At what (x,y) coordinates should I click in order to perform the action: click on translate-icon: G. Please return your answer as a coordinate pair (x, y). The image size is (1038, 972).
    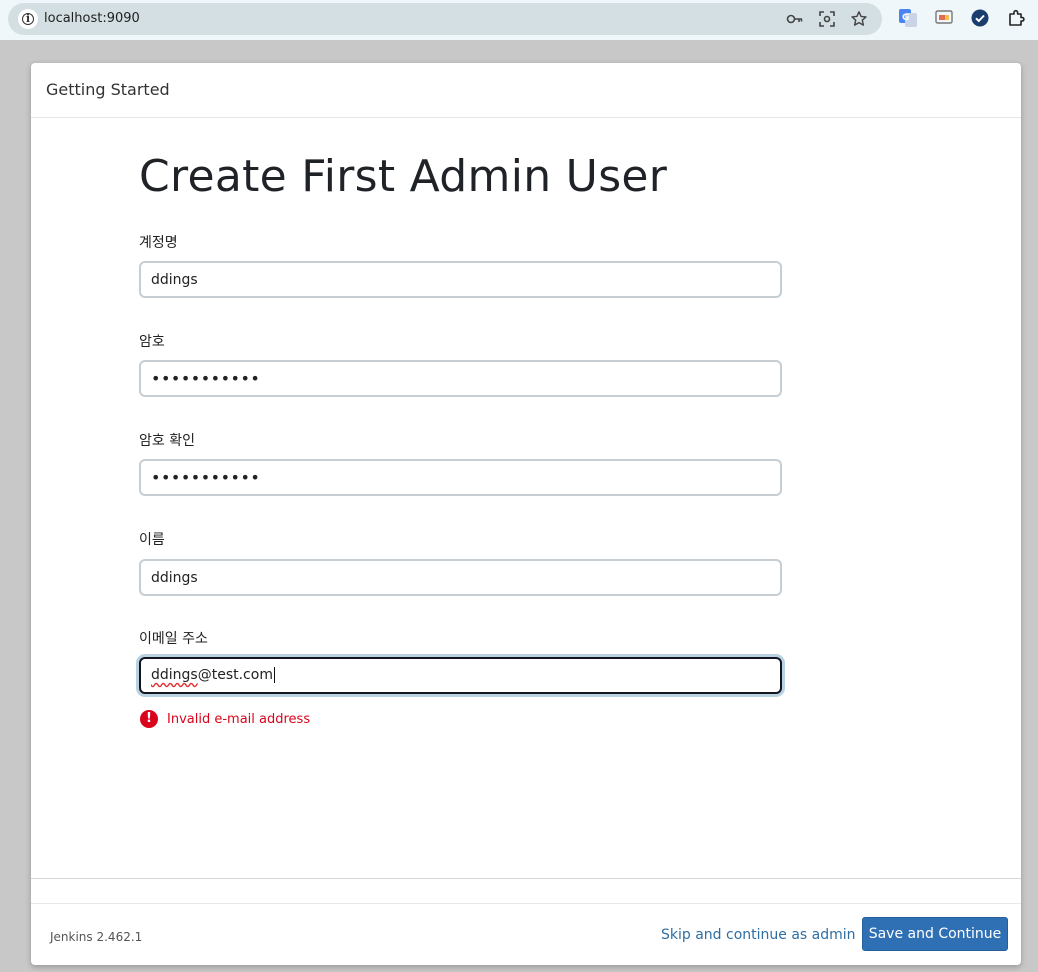
    Looking at the image, I should click on (908, 18).